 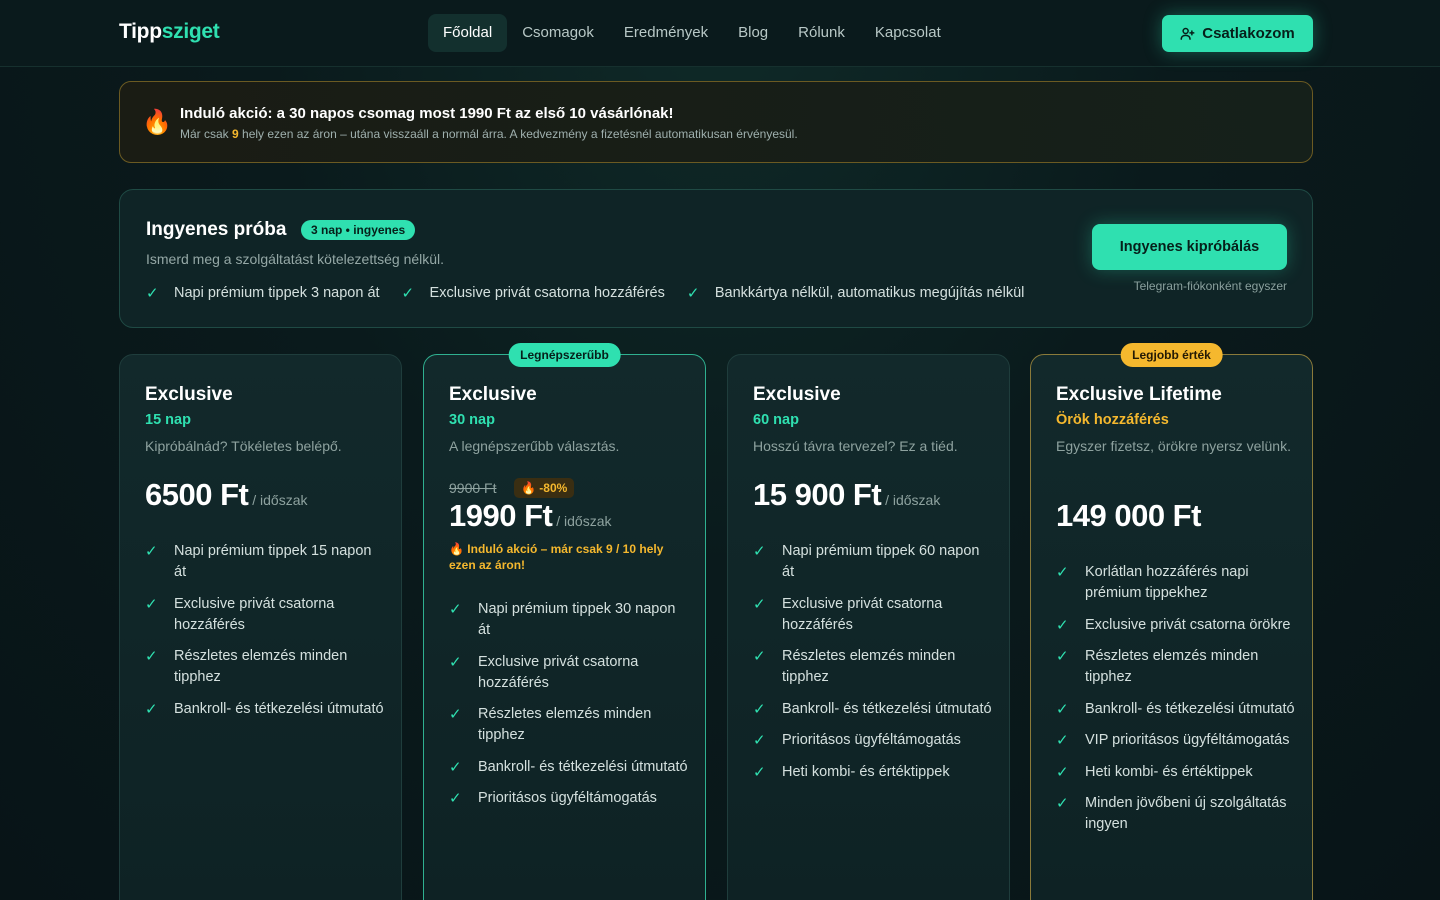 I want to click on user-plus-icon, so click(x=1187, y=33).